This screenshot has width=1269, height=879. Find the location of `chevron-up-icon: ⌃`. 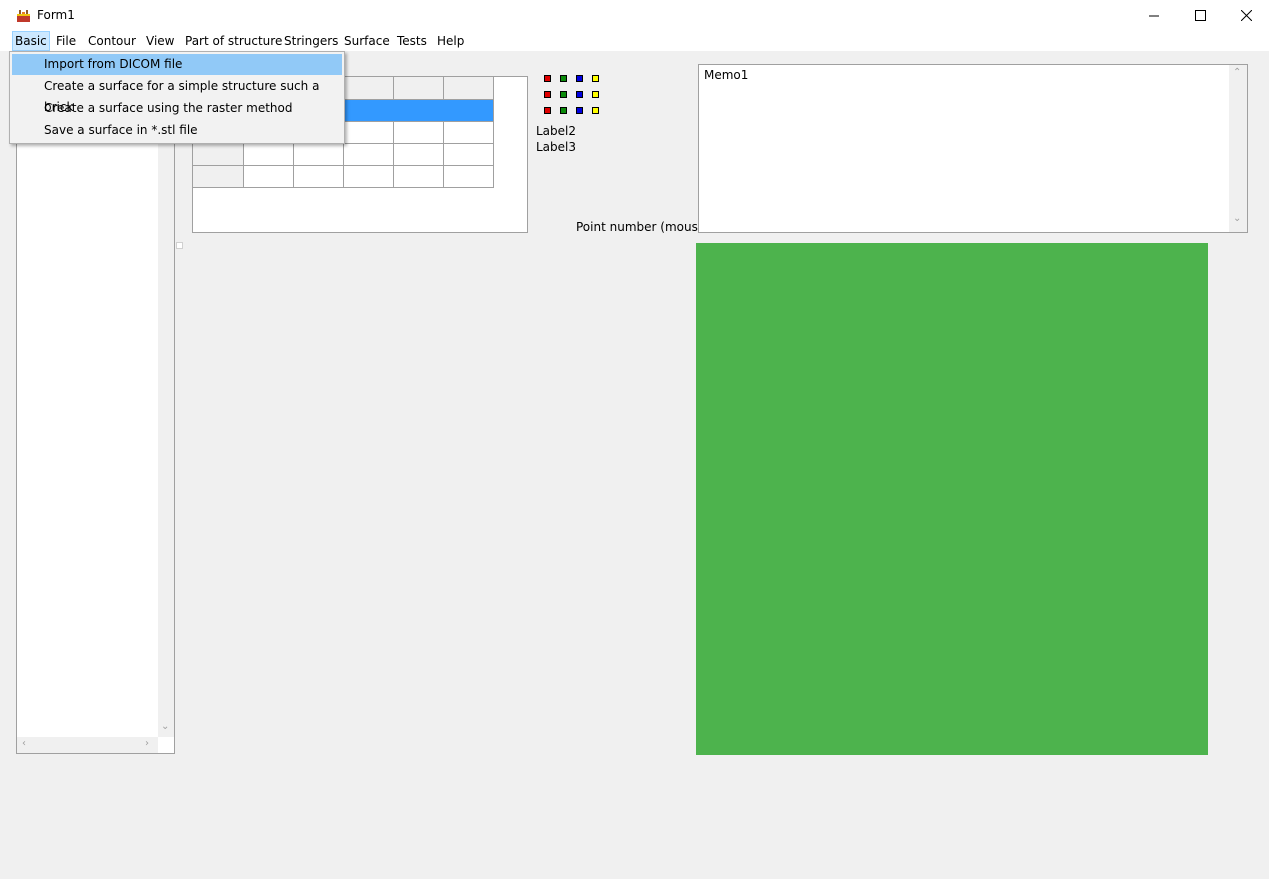

chevron-up-icon: ⌃ is located at coordinates (1237, 72).